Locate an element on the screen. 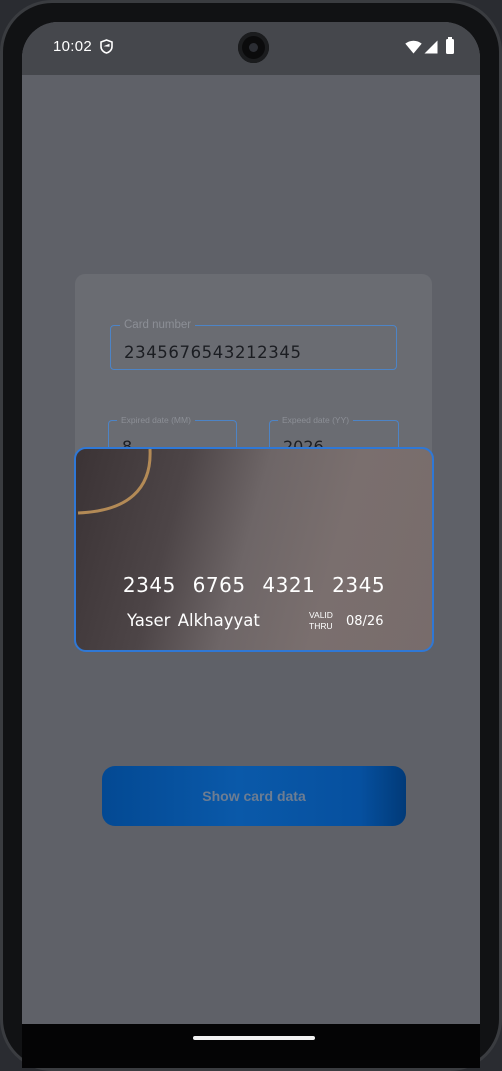 Image resolution: width=502 pixels, height=1071 pixels. expired-month-label: Expired date (MM) is located at coordinates (156, 420).